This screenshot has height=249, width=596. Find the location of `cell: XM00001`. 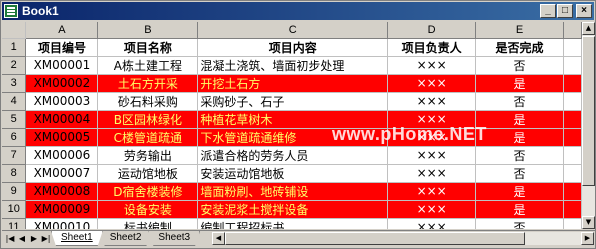

cell: XM00001 is located at coordinates (62, 65).